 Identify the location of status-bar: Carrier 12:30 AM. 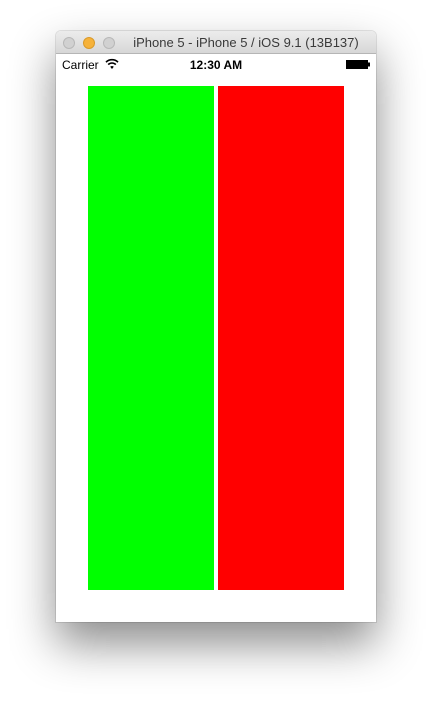
(216, 64).